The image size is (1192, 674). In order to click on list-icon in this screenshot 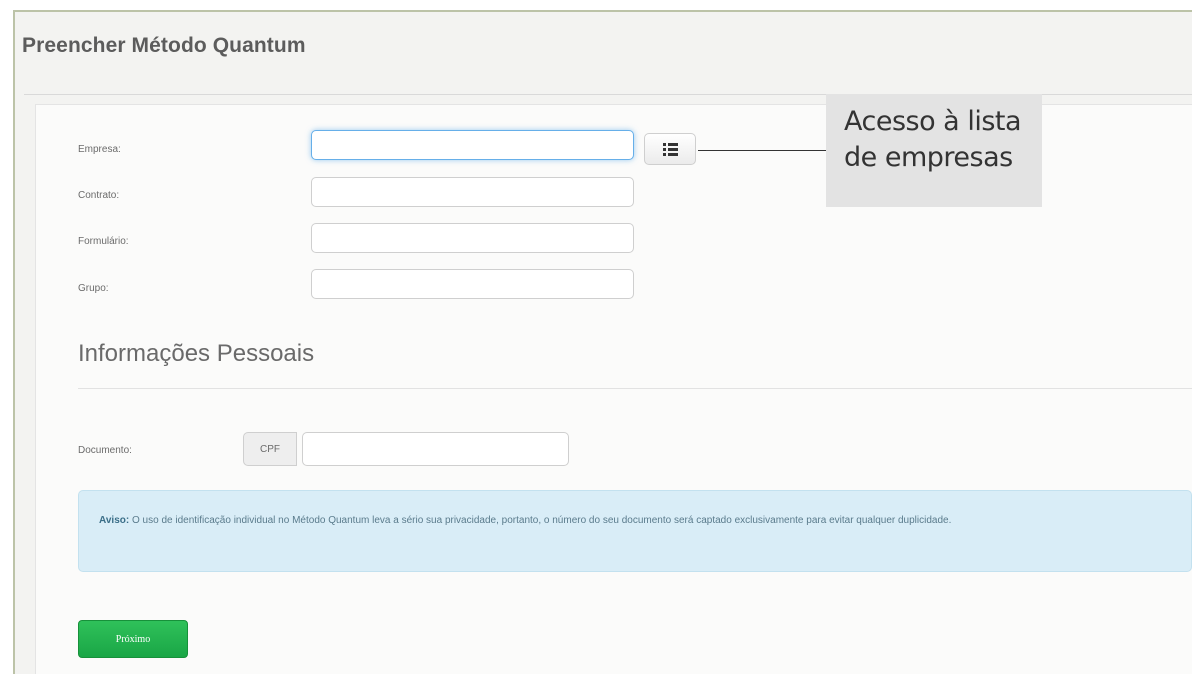, I will do `click(670, 149)`.